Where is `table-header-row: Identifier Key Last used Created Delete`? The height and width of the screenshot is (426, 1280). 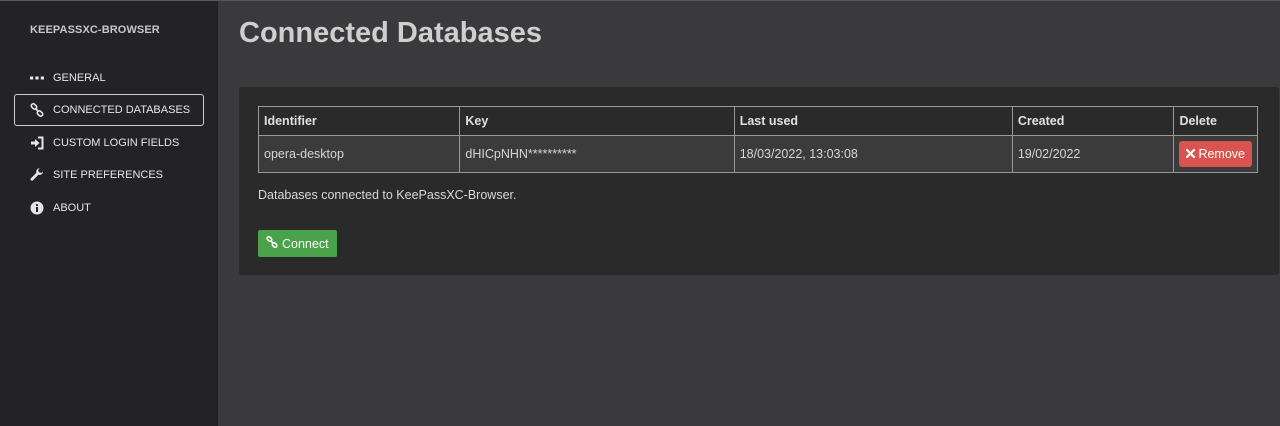 table-header-row: Identifier Key Last used Created Delete is located at coordinates (757, 121).